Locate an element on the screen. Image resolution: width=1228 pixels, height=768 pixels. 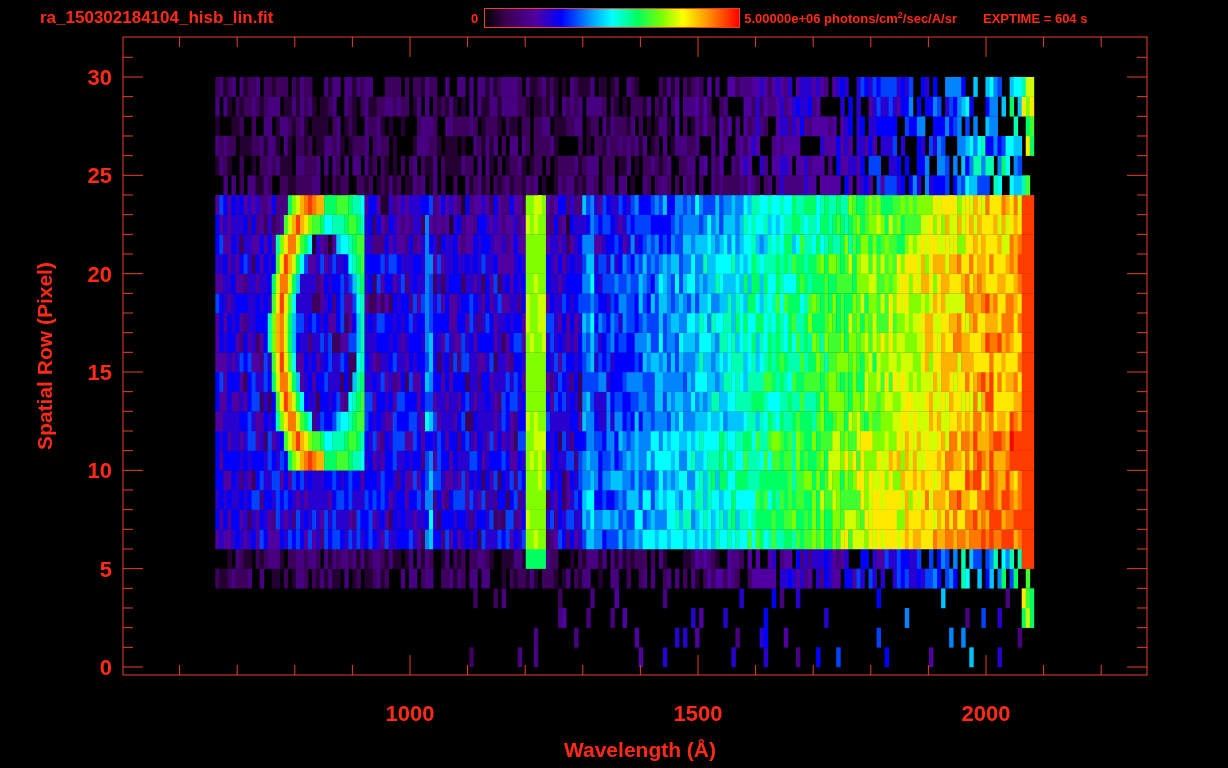
axis-tick-label: 0 is located at coordinates (105, 667).